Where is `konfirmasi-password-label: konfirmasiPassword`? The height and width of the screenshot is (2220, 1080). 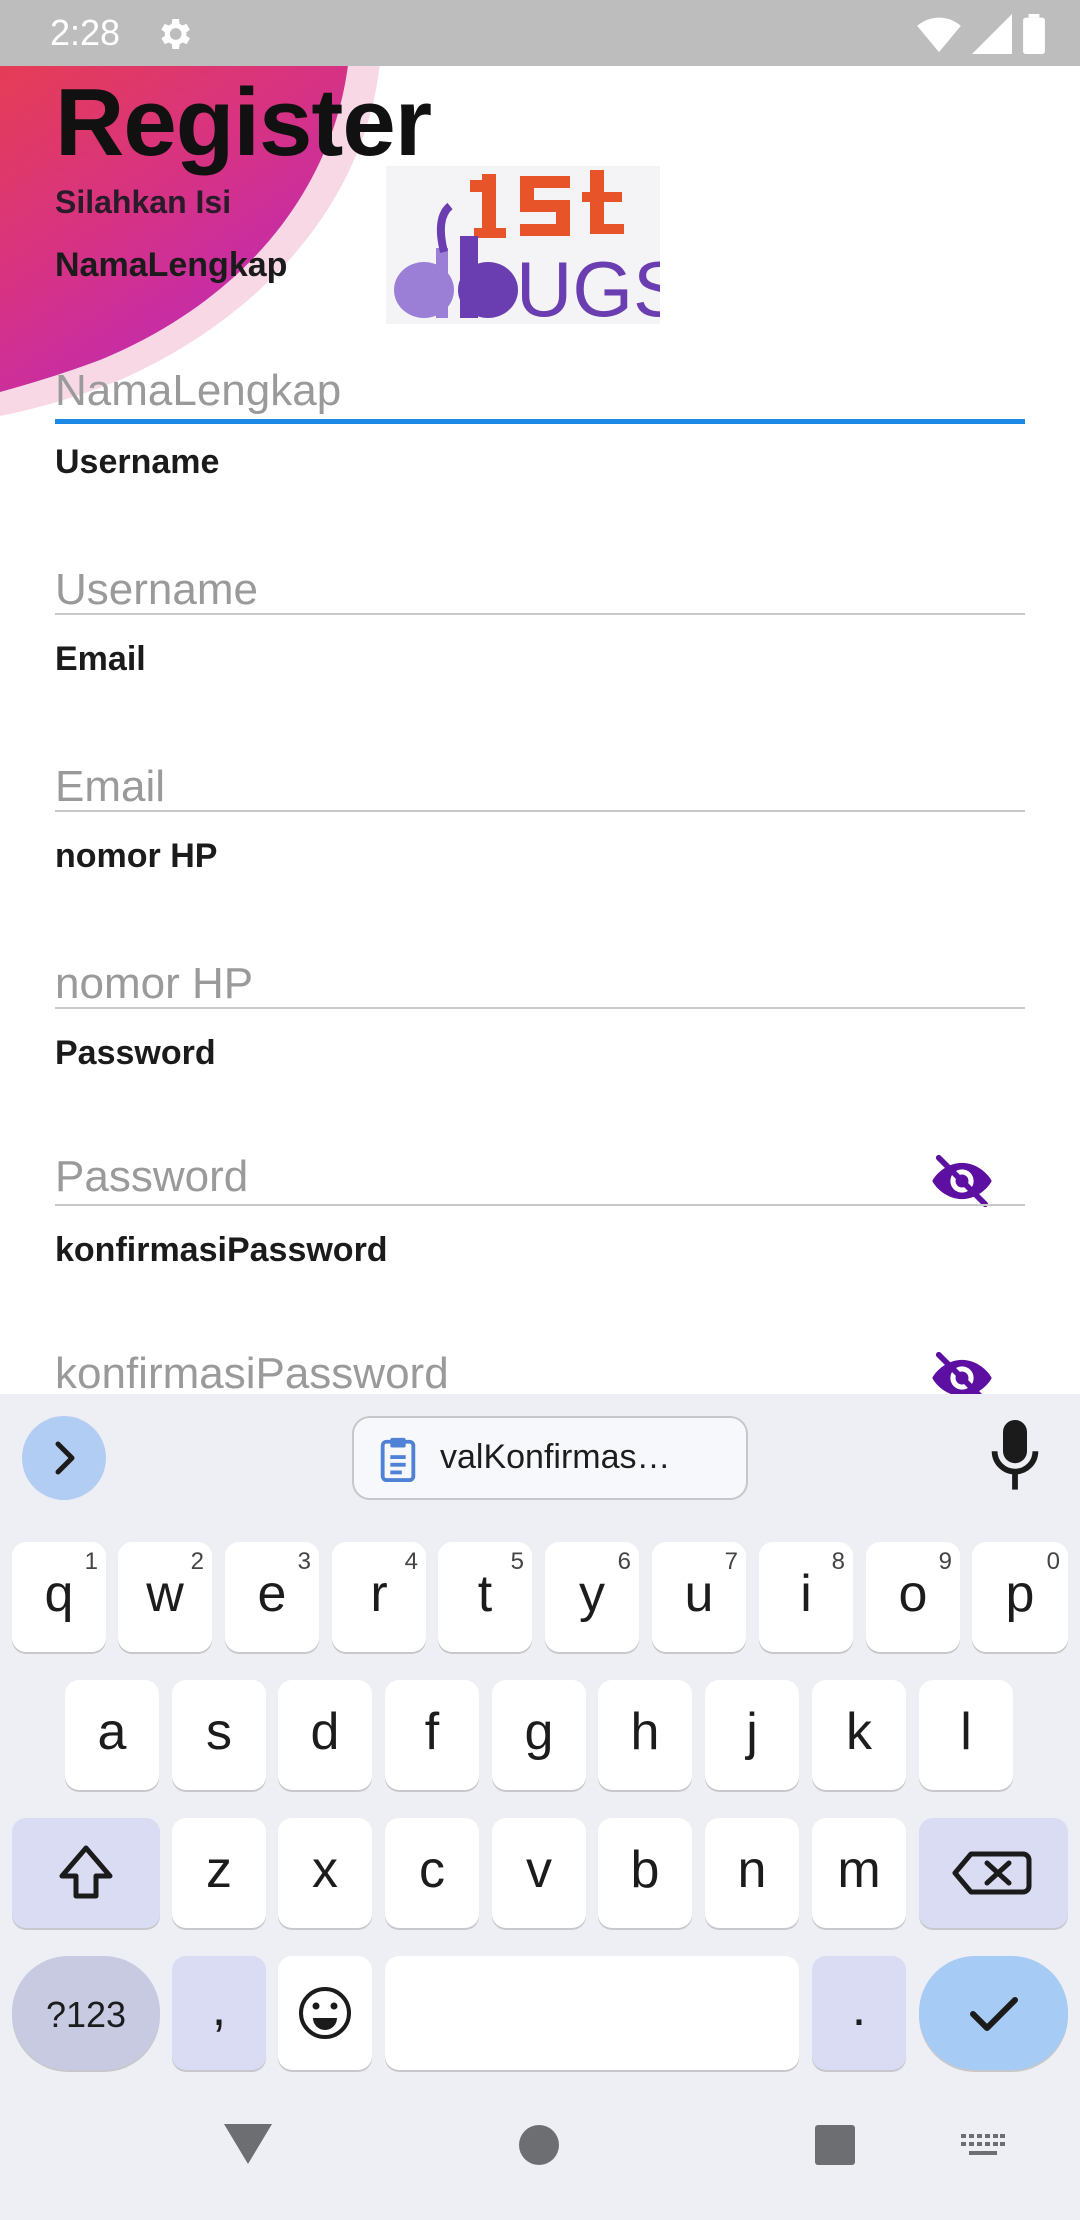
konfirmasi-password-label: konfirmasiPassword is located at coordinates (221, 1250).